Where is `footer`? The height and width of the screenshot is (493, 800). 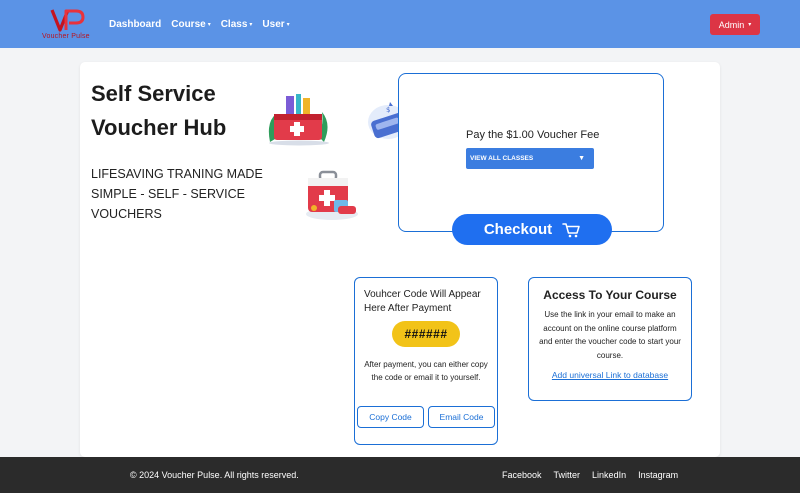 footer is located at coordinates (400, 475).